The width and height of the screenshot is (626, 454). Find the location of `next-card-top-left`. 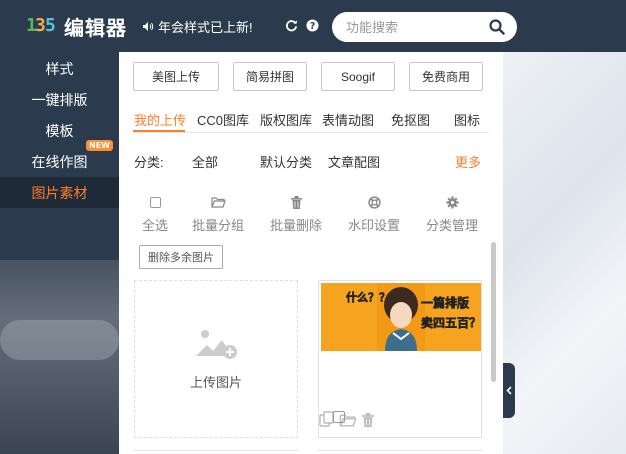

next-card-top-left is located at coordinates (216, 452).